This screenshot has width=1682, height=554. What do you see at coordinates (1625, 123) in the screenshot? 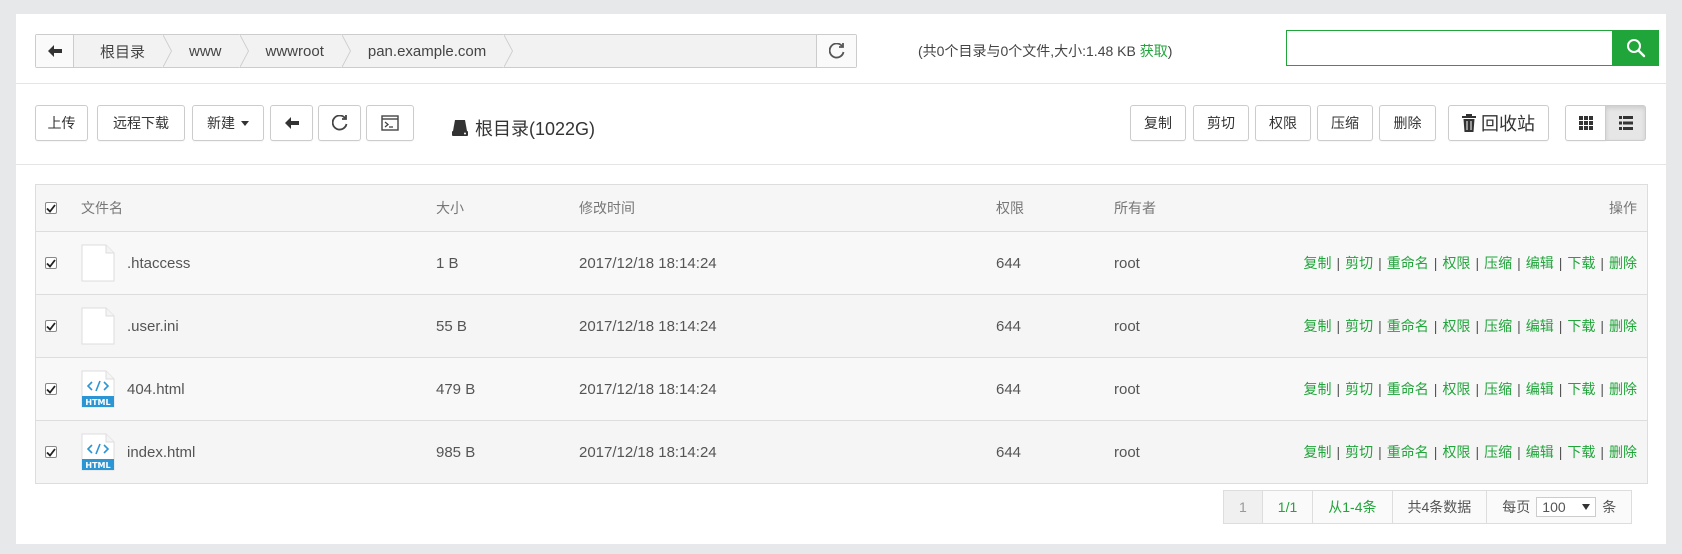
I see `list-view-button` at bounding box center [1625, 123].